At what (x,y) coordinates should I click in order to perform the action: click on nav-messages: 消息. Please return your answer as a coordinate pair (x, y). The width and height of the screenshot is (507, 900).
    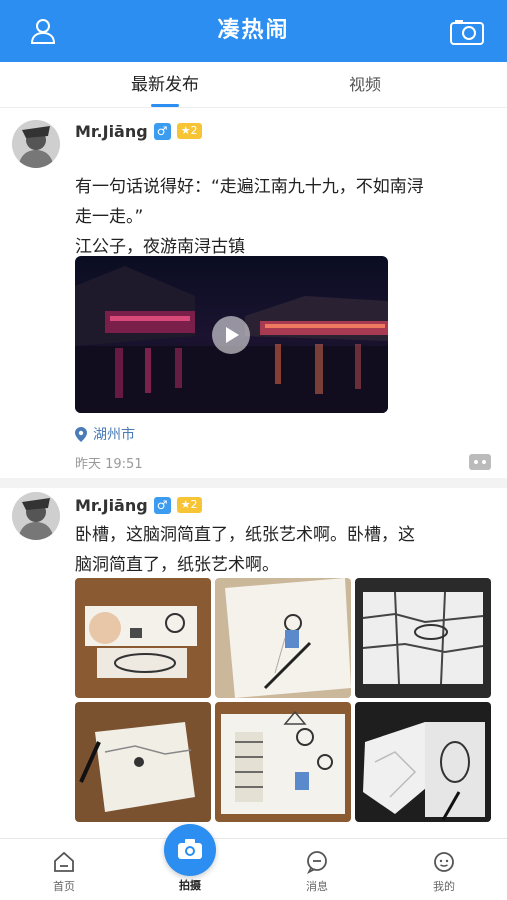
    Looking at the image, I should click on (317, 869).